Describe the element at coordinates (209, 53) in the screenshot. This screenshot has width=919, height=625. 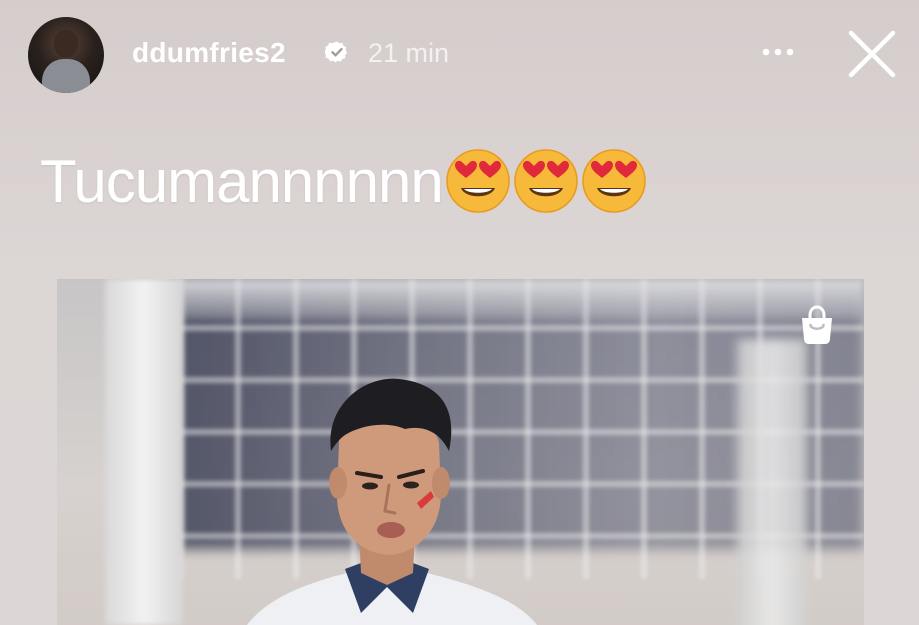
I see `username: ddumfries2` at that location.